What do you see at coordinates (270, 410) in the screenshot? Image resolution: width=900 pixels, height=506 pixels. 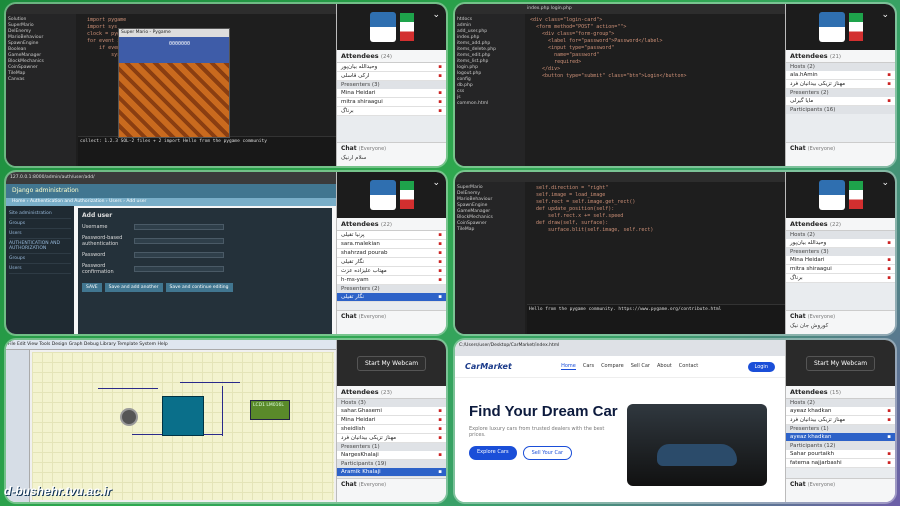 I see `lcd-display: LCD1 LM016L` at bounding box center [270, 410].